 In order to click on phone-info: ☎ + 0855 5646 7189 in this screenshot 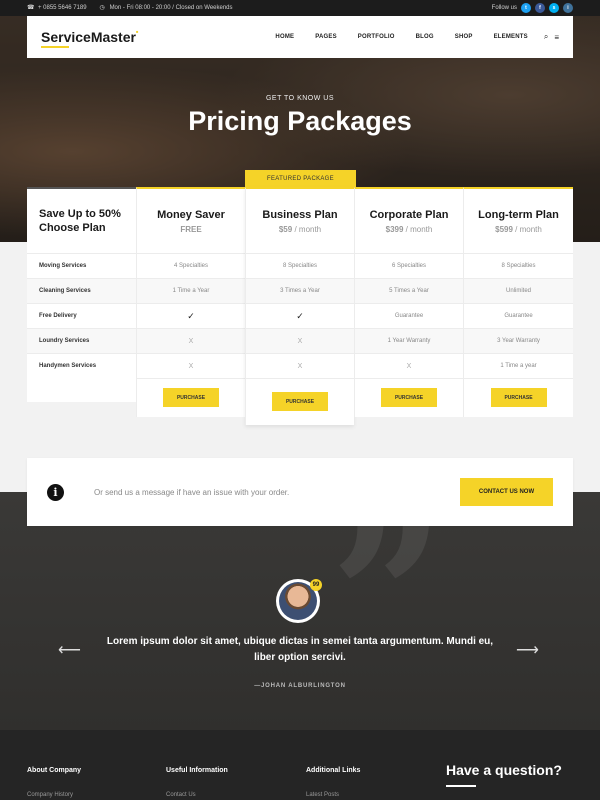, I will do `click(57, 8)`.